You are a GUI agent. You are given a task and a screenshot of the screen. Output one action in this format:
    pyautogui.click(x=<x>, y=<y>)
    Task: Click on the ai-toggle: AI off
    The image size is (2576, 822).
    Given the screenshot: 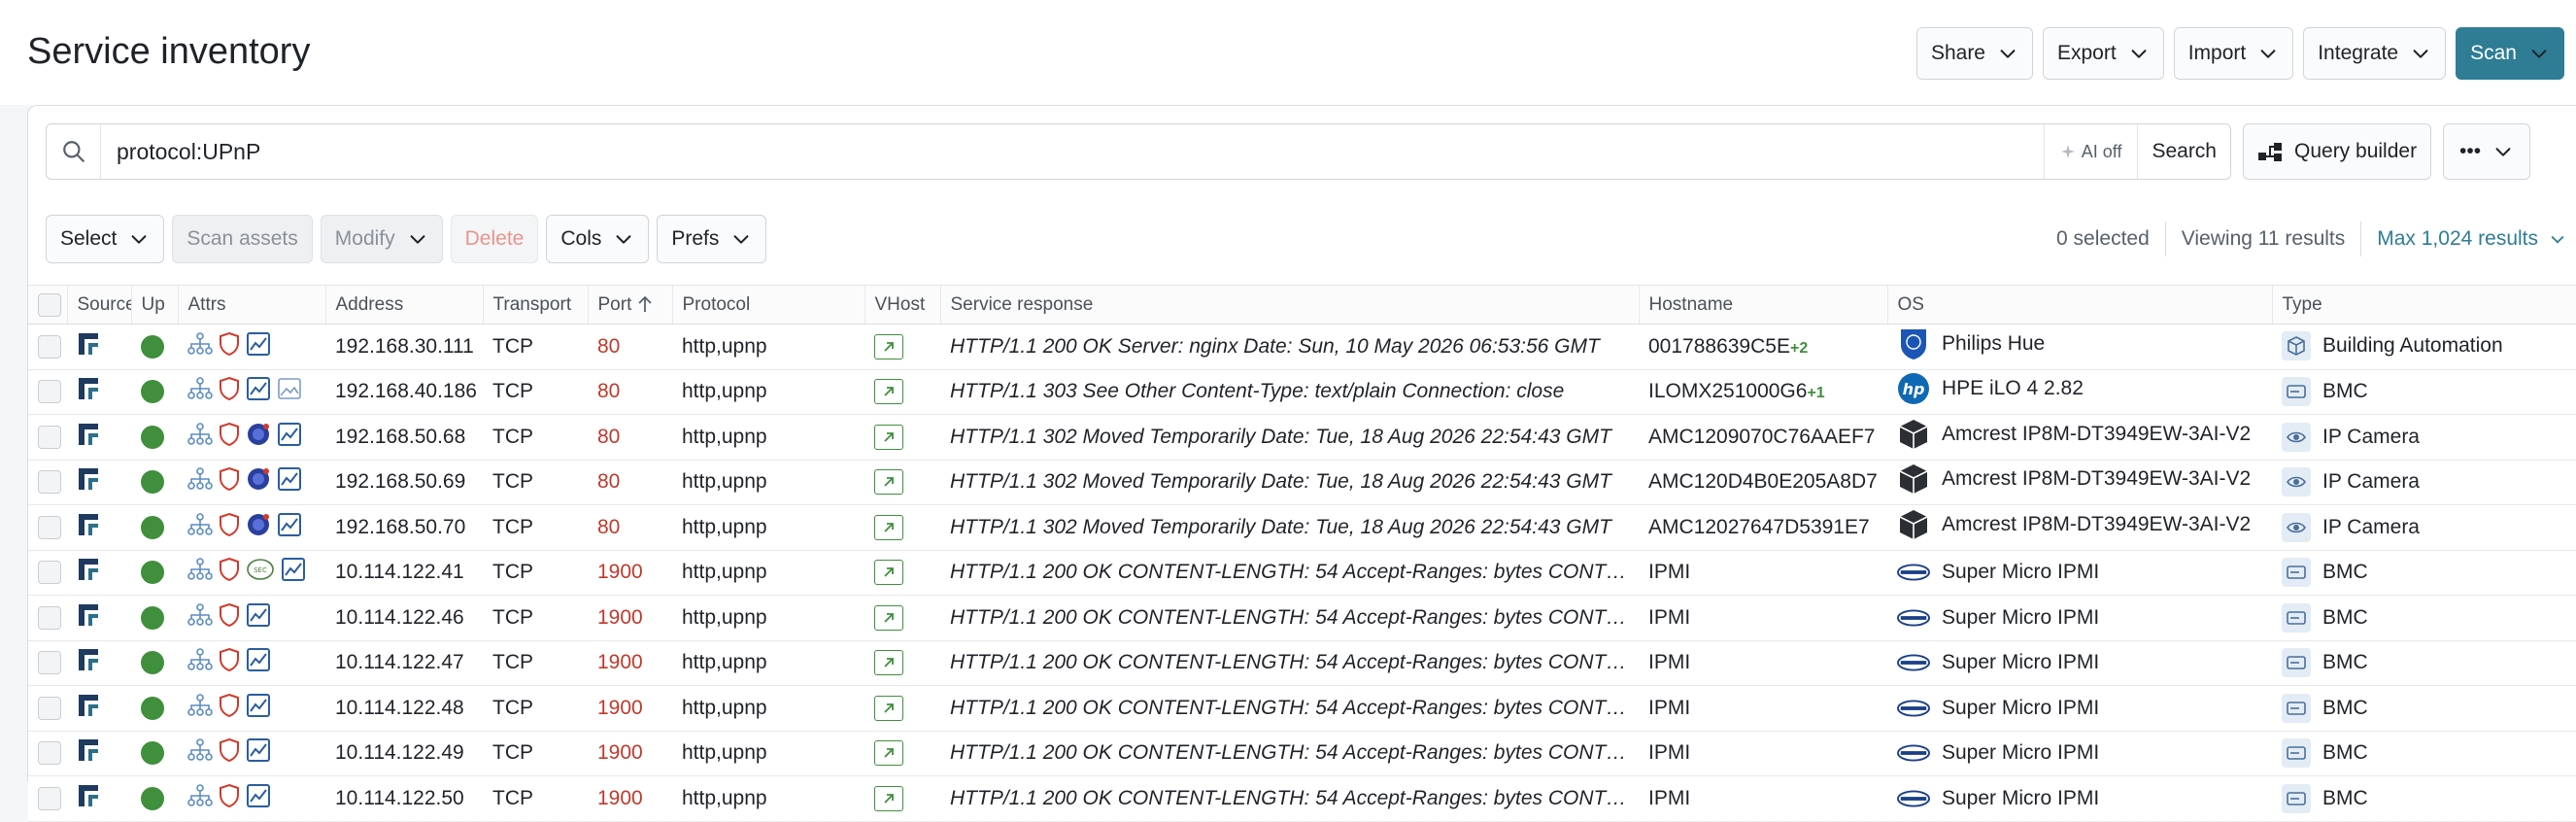 What is the action you would take?
    pyautogui.click(x=2090, y=151)
    